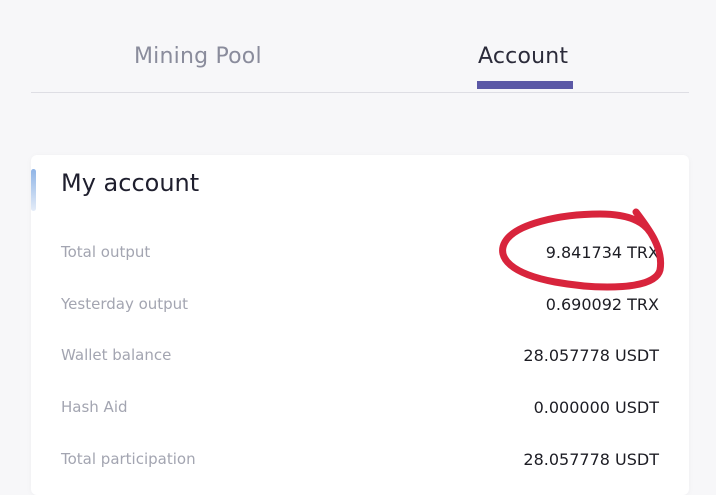  What do you see at coordinates (596, 407) in the screenshot?
I see `row-value: 0.000000 USDT` at bounding box center [596, 407].